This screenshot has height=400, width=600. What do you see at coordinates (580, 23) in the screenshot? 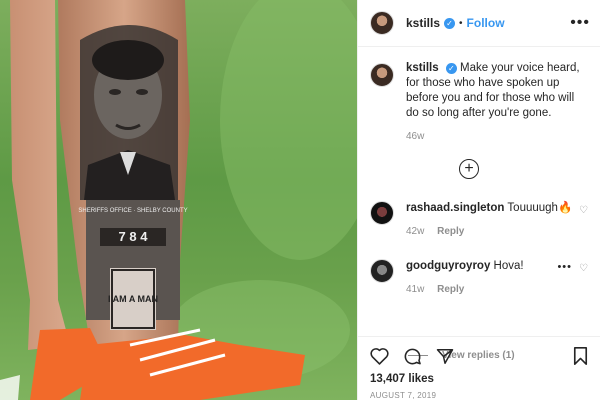
I see `more-options-icon: •••` at bounding box center [580, 23].